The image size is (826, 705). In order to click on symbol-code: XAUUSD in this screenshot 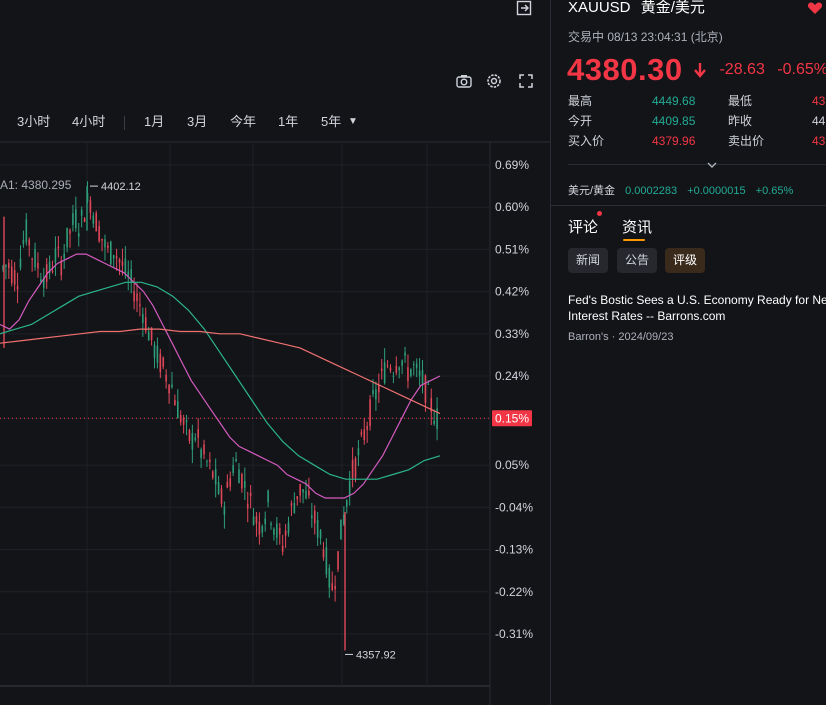, I will do `click(599, 8)`.